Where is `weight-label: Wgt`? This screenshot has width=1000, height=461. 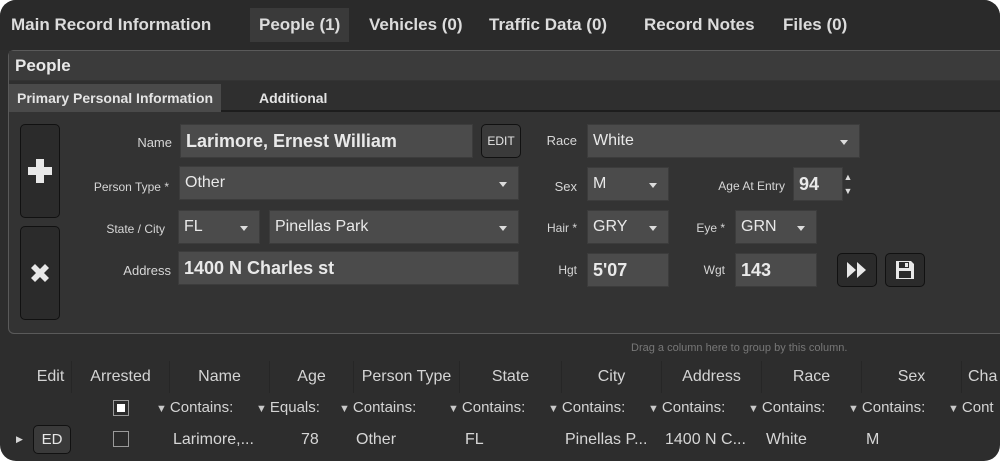 weight-label: Wgt is located at coordinates (714, 270).